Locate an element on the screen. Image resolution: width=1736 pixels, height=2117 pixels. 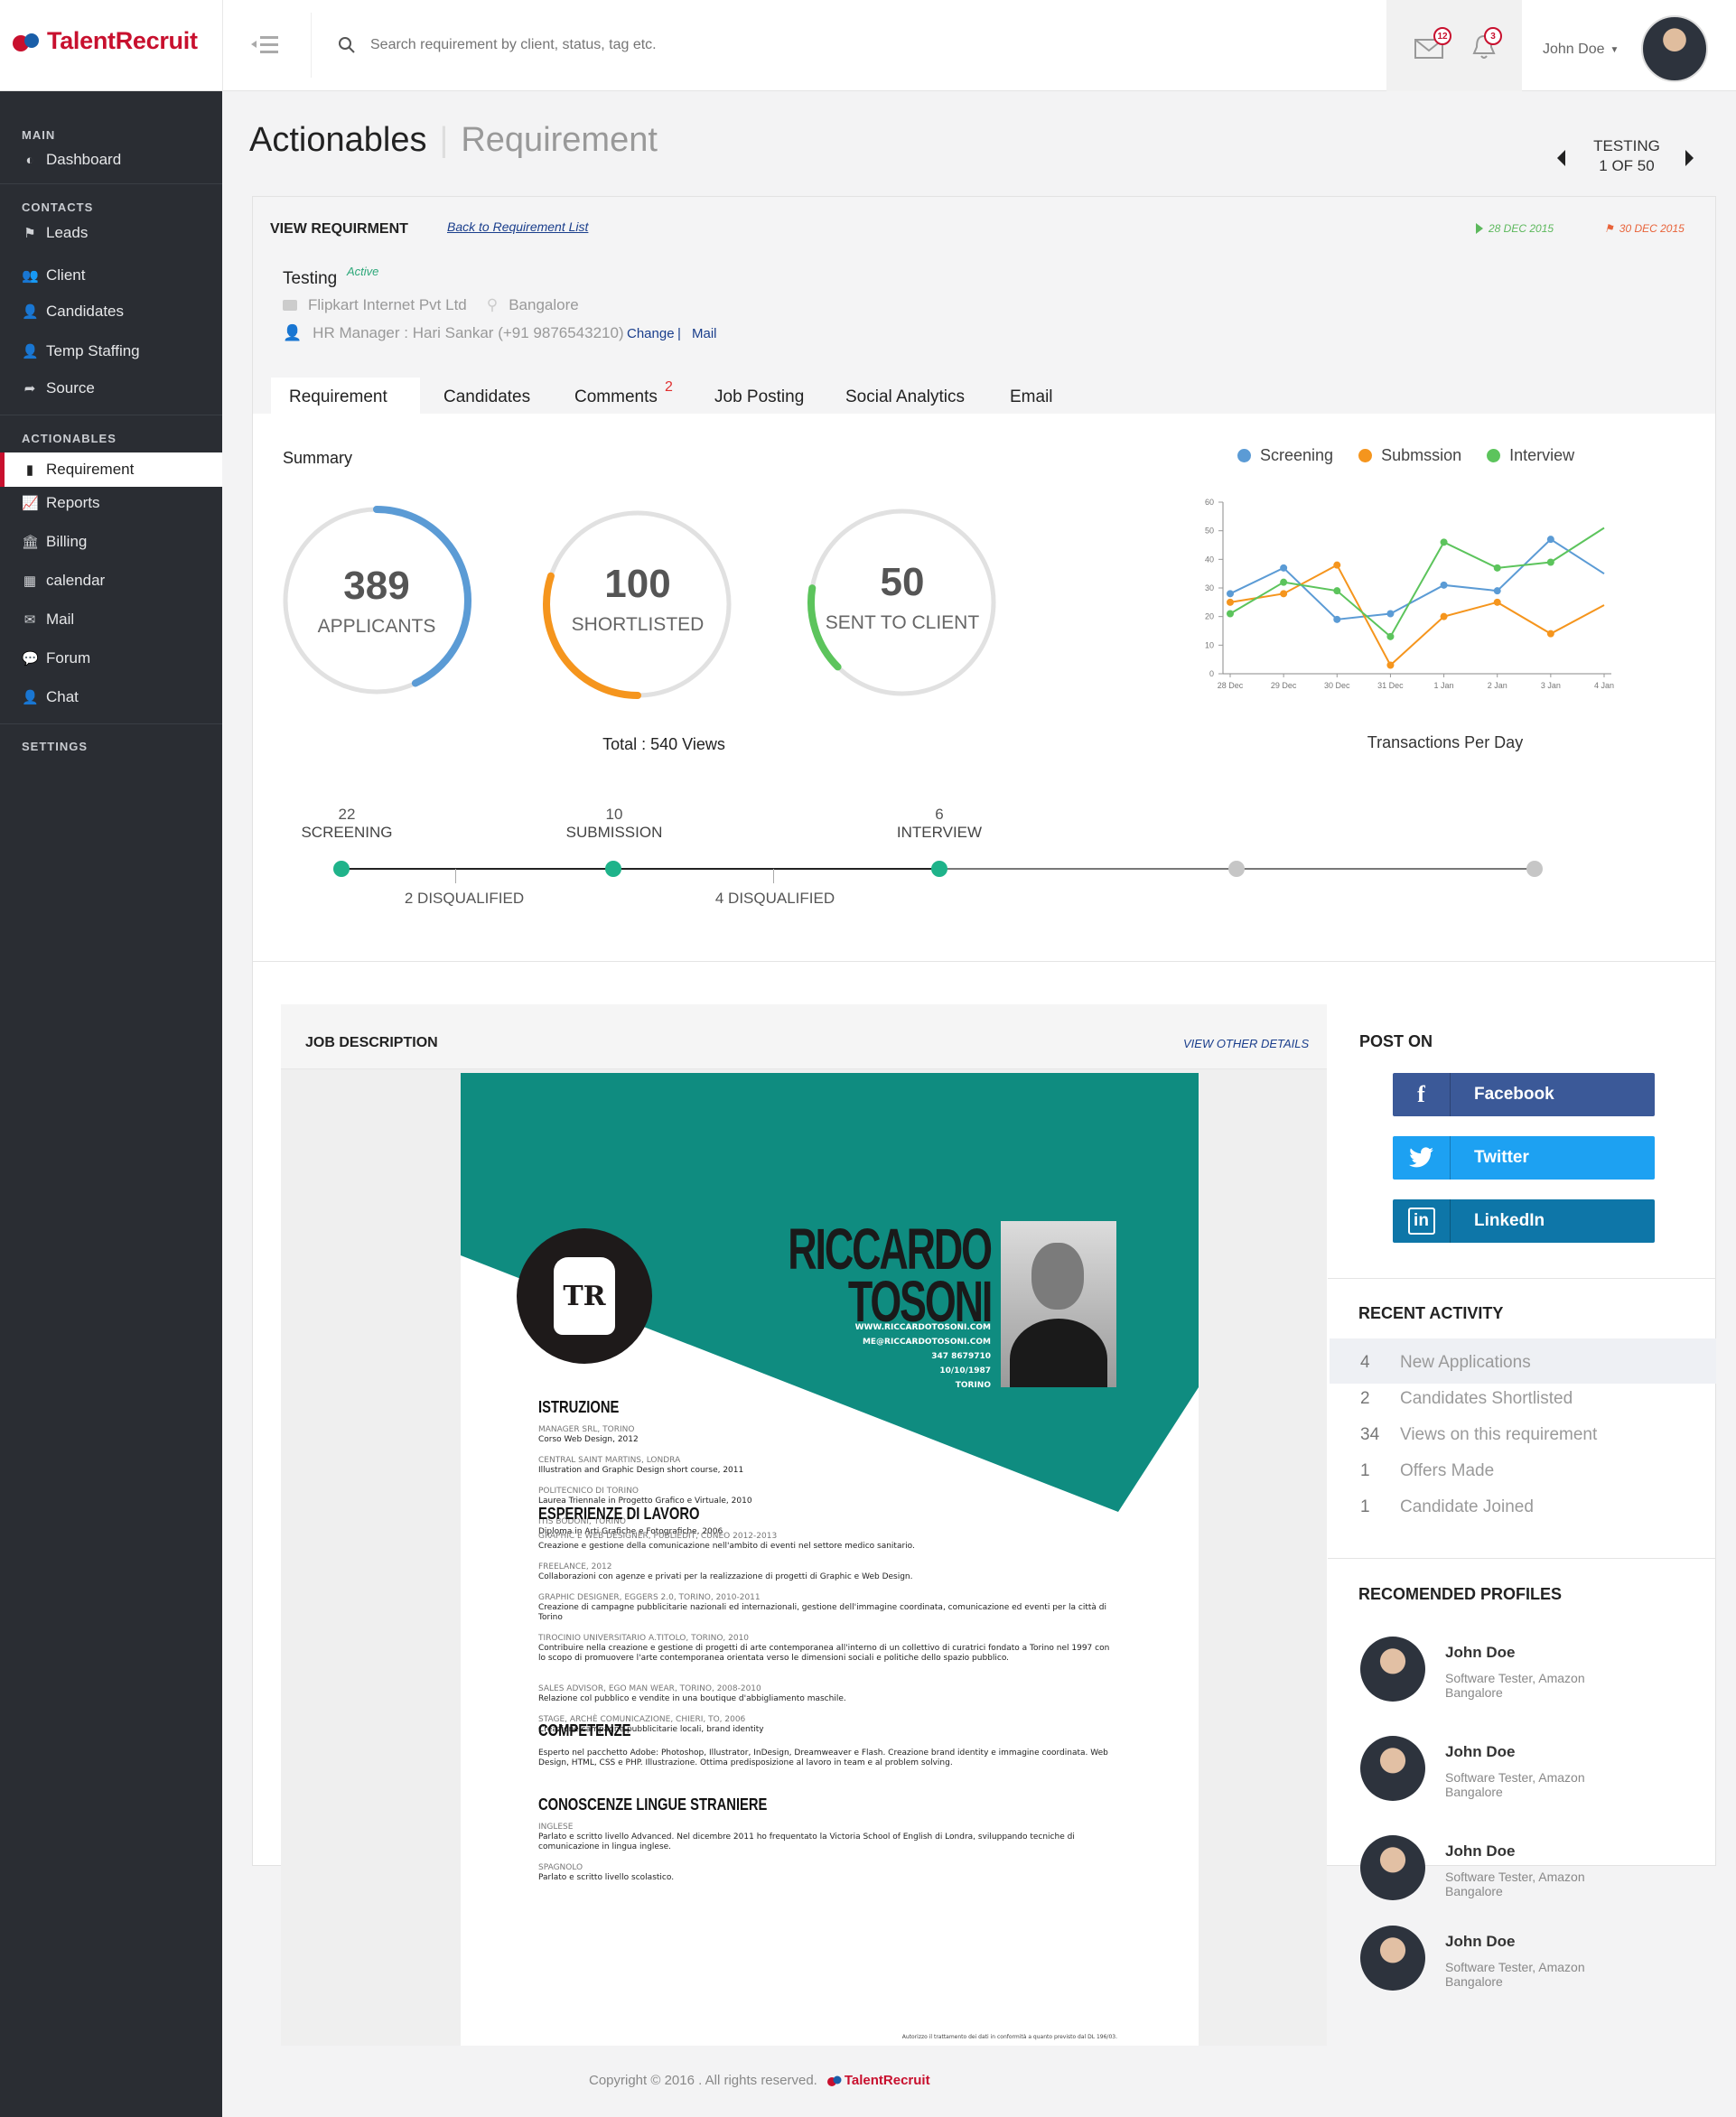
tab-candidates: Candidates is located at coordinates (486, 397).